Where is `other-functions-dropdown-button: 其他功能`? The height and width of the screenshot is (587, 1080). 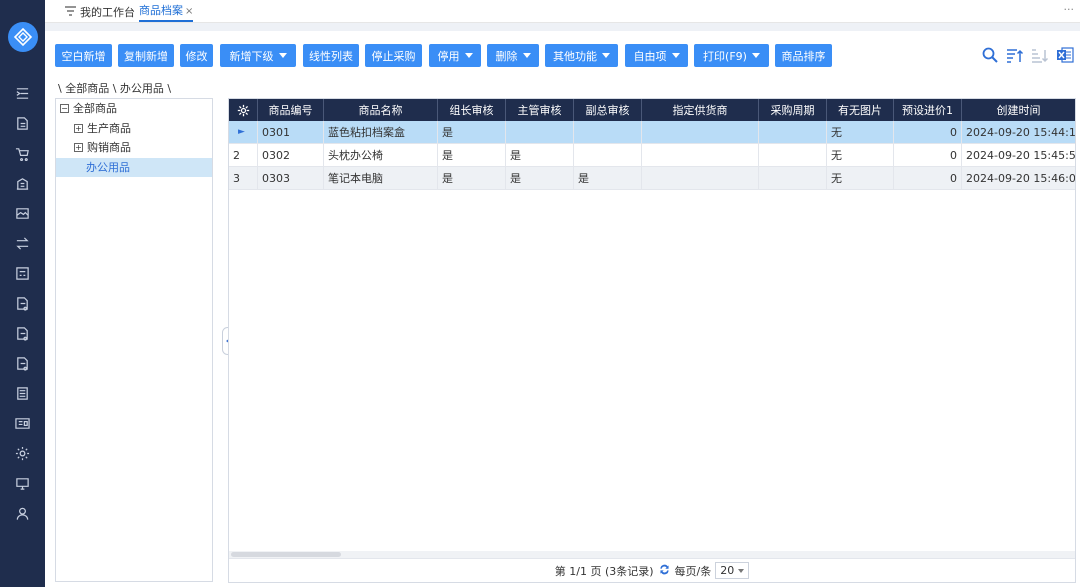
other-functions-dropdown-button: 其他功能 is located at coordinates (581, 55).